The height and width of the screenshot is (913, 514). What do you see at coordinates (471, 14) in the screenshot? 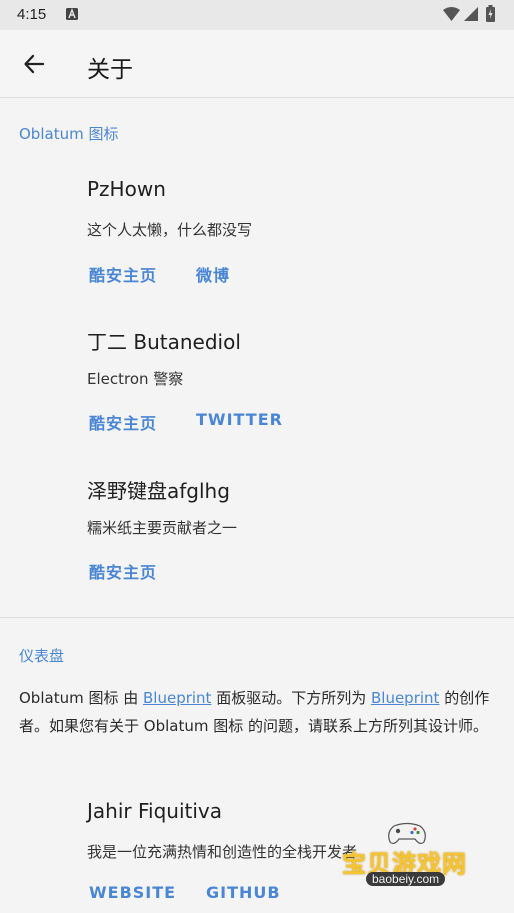
I see `signal-icon` at bounding box center [471, 14].